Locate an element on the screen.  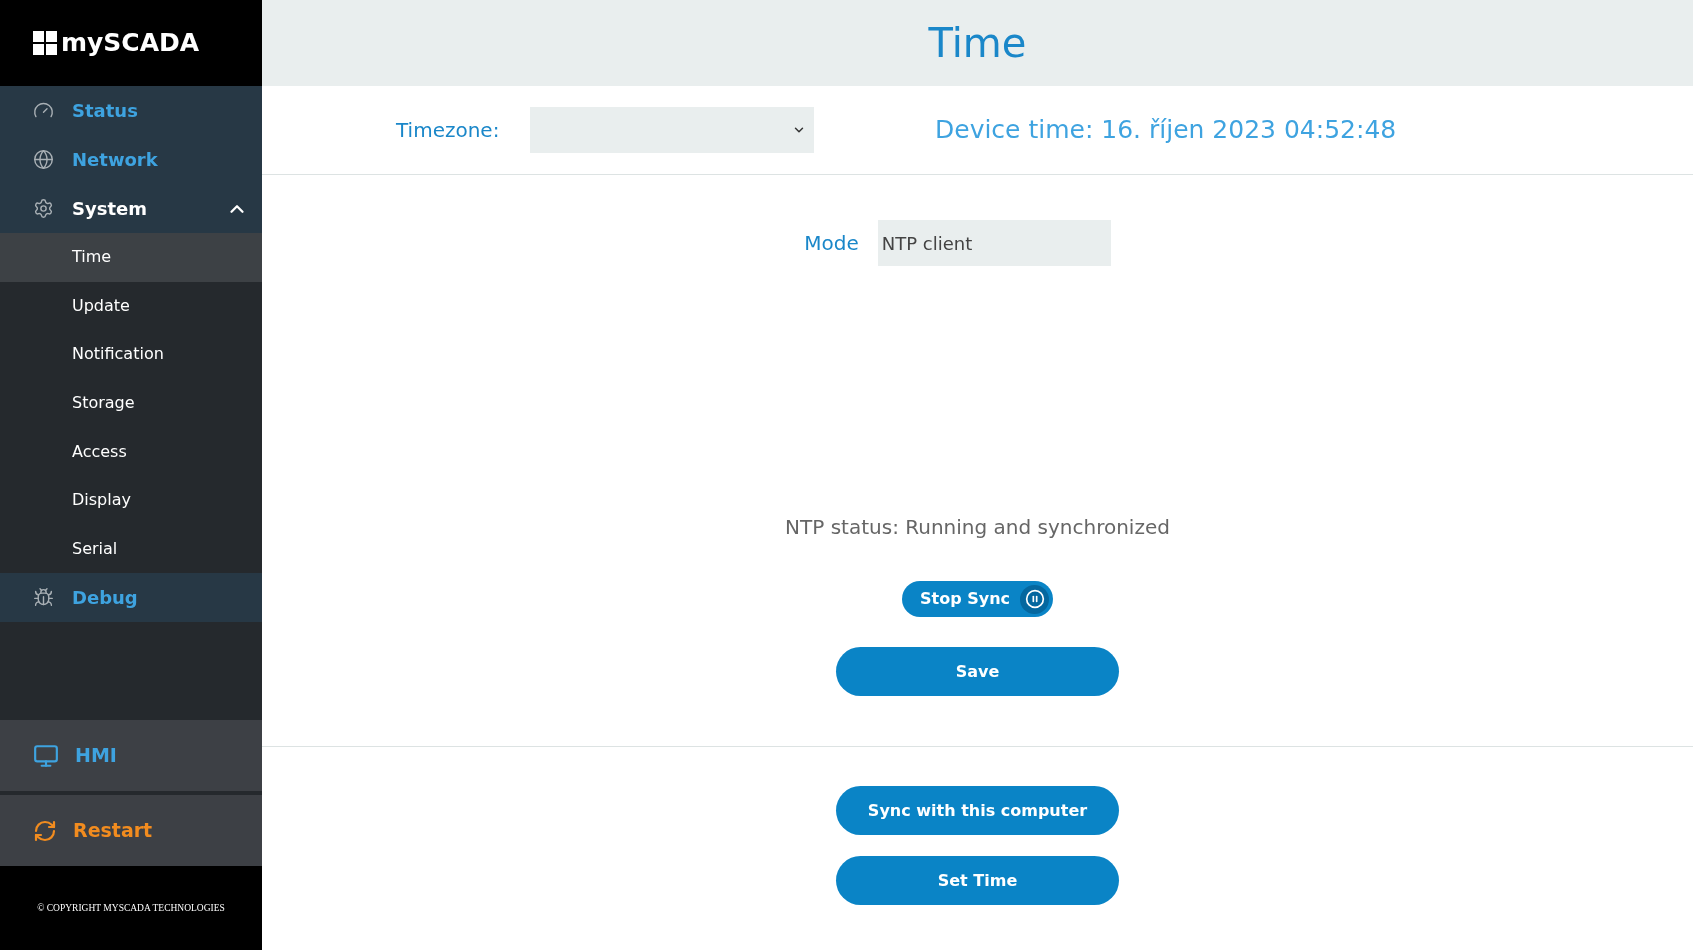
set-time-button: Set Time is located at coordinates (977, 880).